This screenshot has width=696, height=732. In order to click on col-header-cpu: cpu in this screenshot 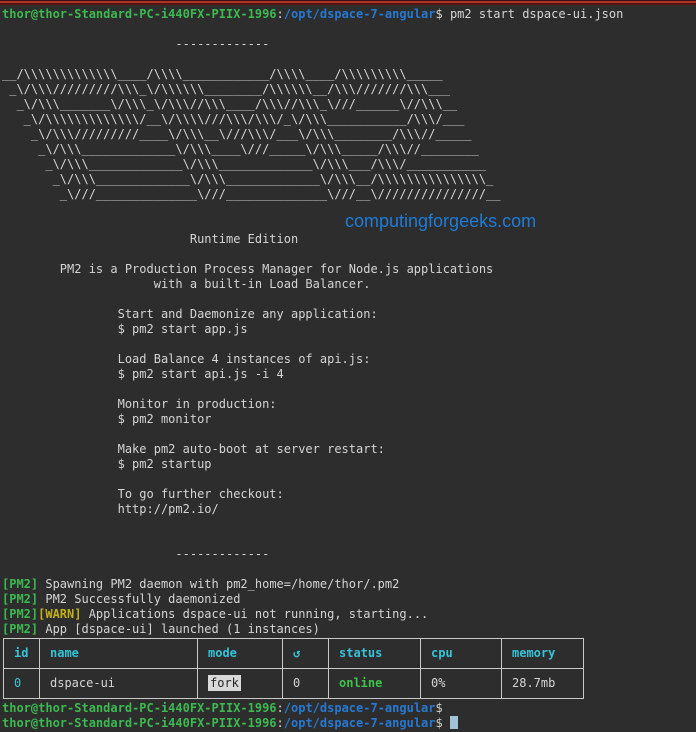, I will do `click(461, 653)`.